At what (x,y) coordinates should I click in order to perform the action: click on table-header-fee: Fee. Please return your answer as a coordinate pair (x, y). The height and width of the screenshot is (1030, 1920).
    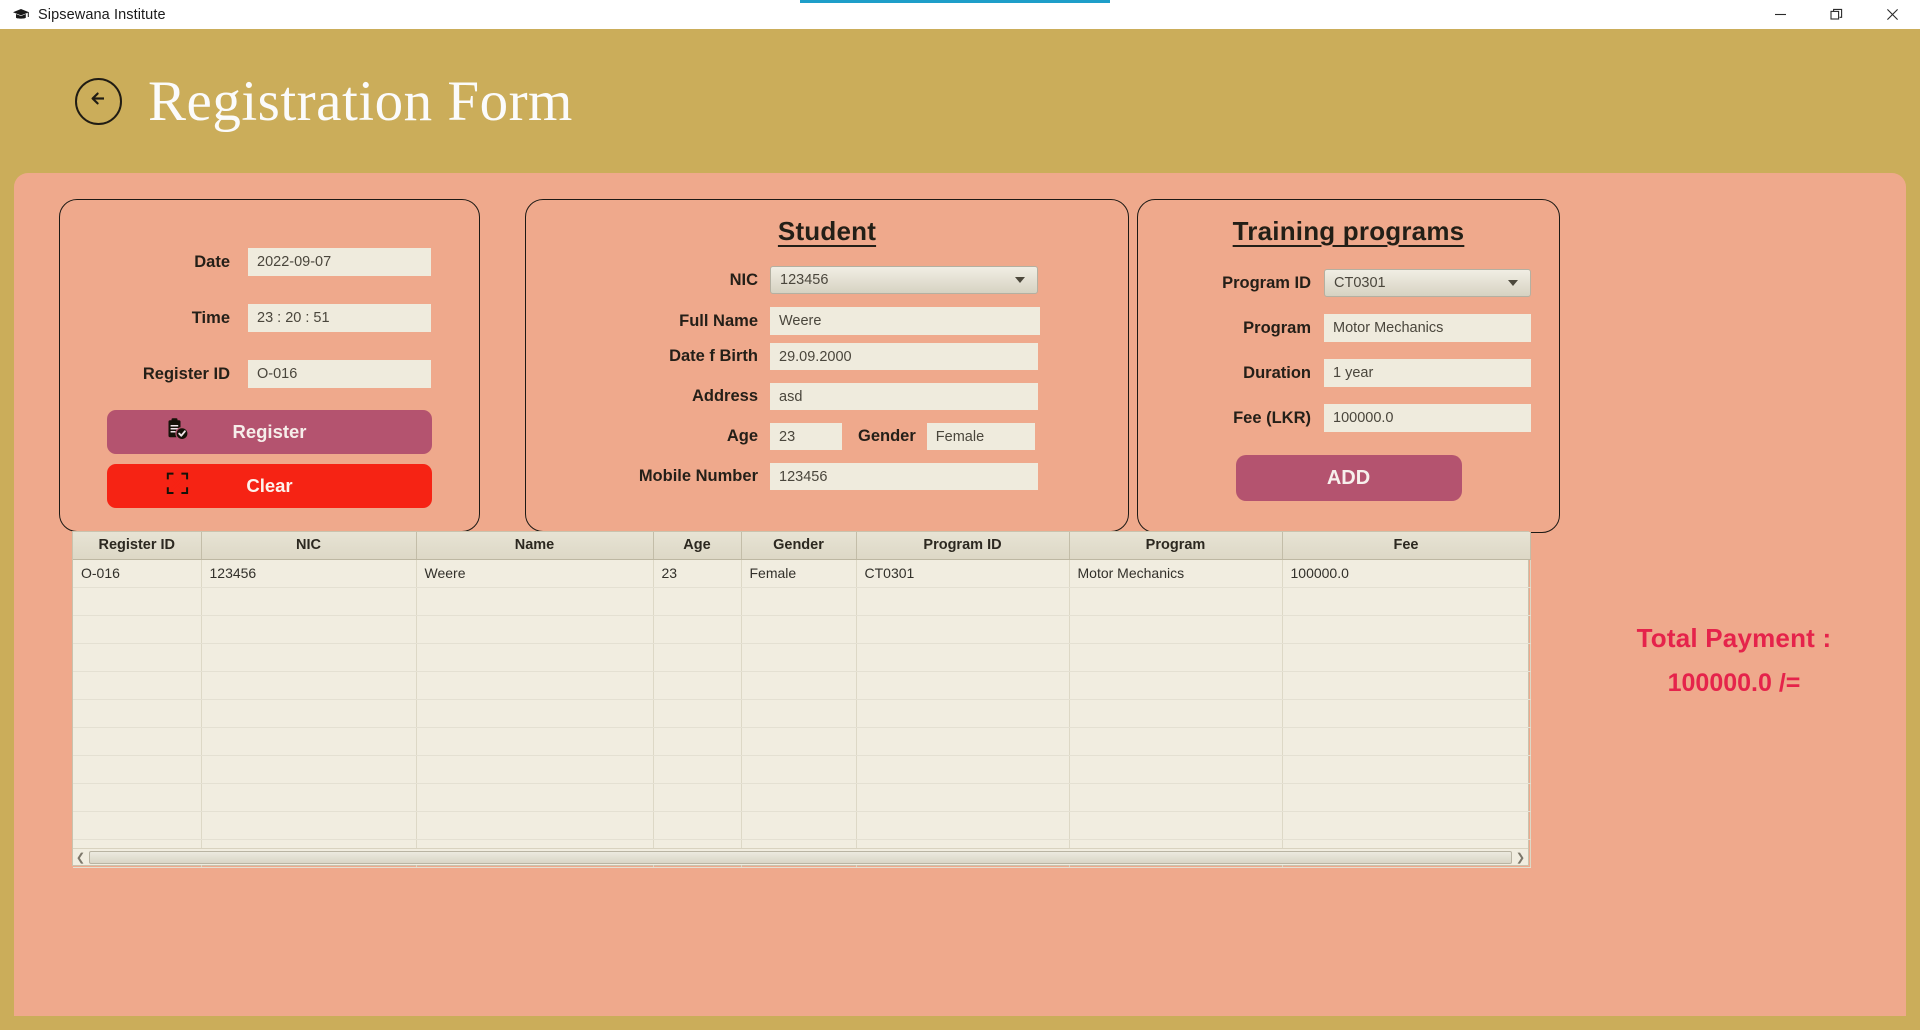
    Looking at the image, I should click on (1406, 546).